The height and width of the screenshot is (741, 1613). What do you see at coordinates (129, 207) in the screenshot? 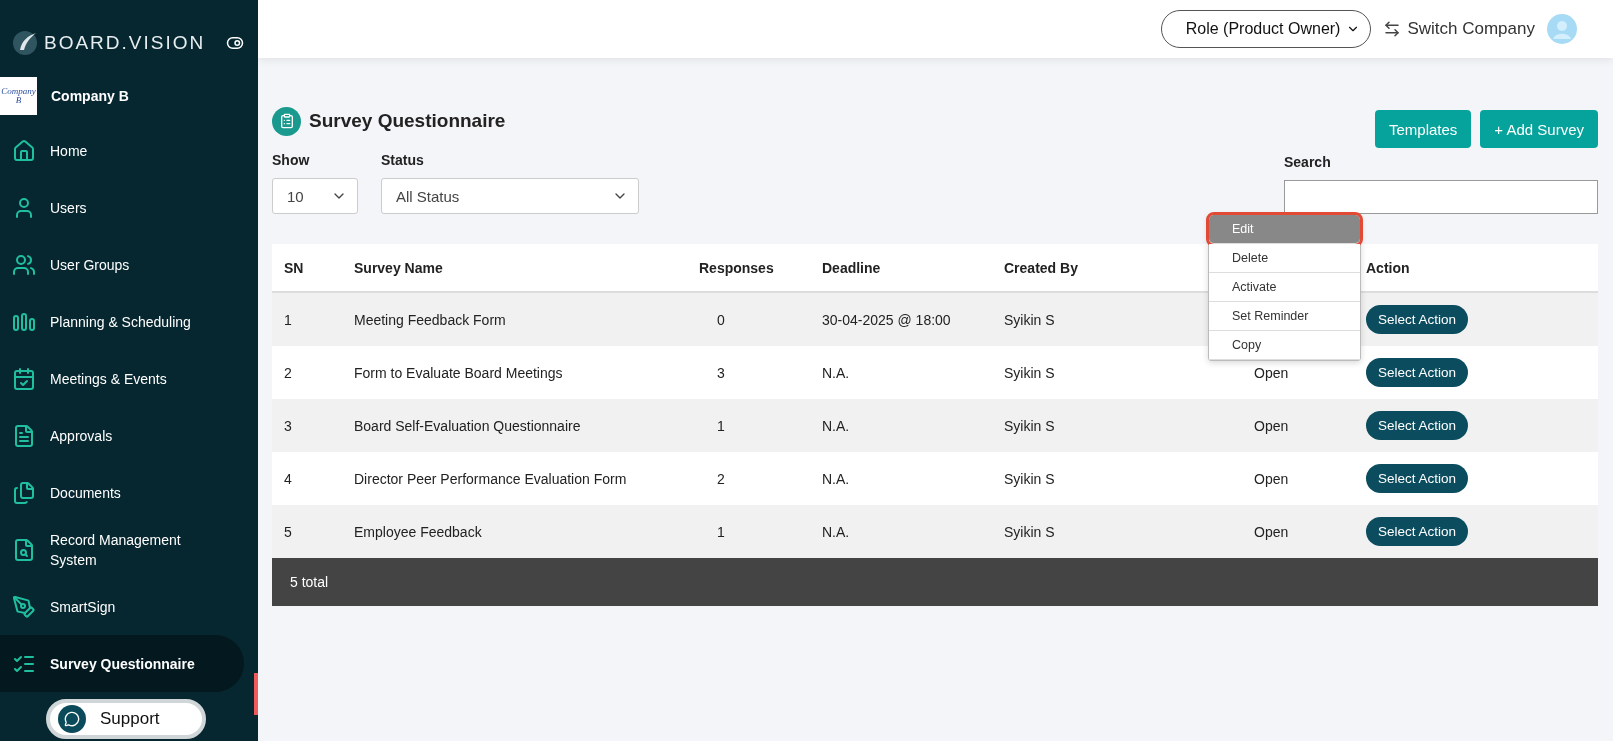
I see `sidebar-item: Users` at bounding box center [129, 207].